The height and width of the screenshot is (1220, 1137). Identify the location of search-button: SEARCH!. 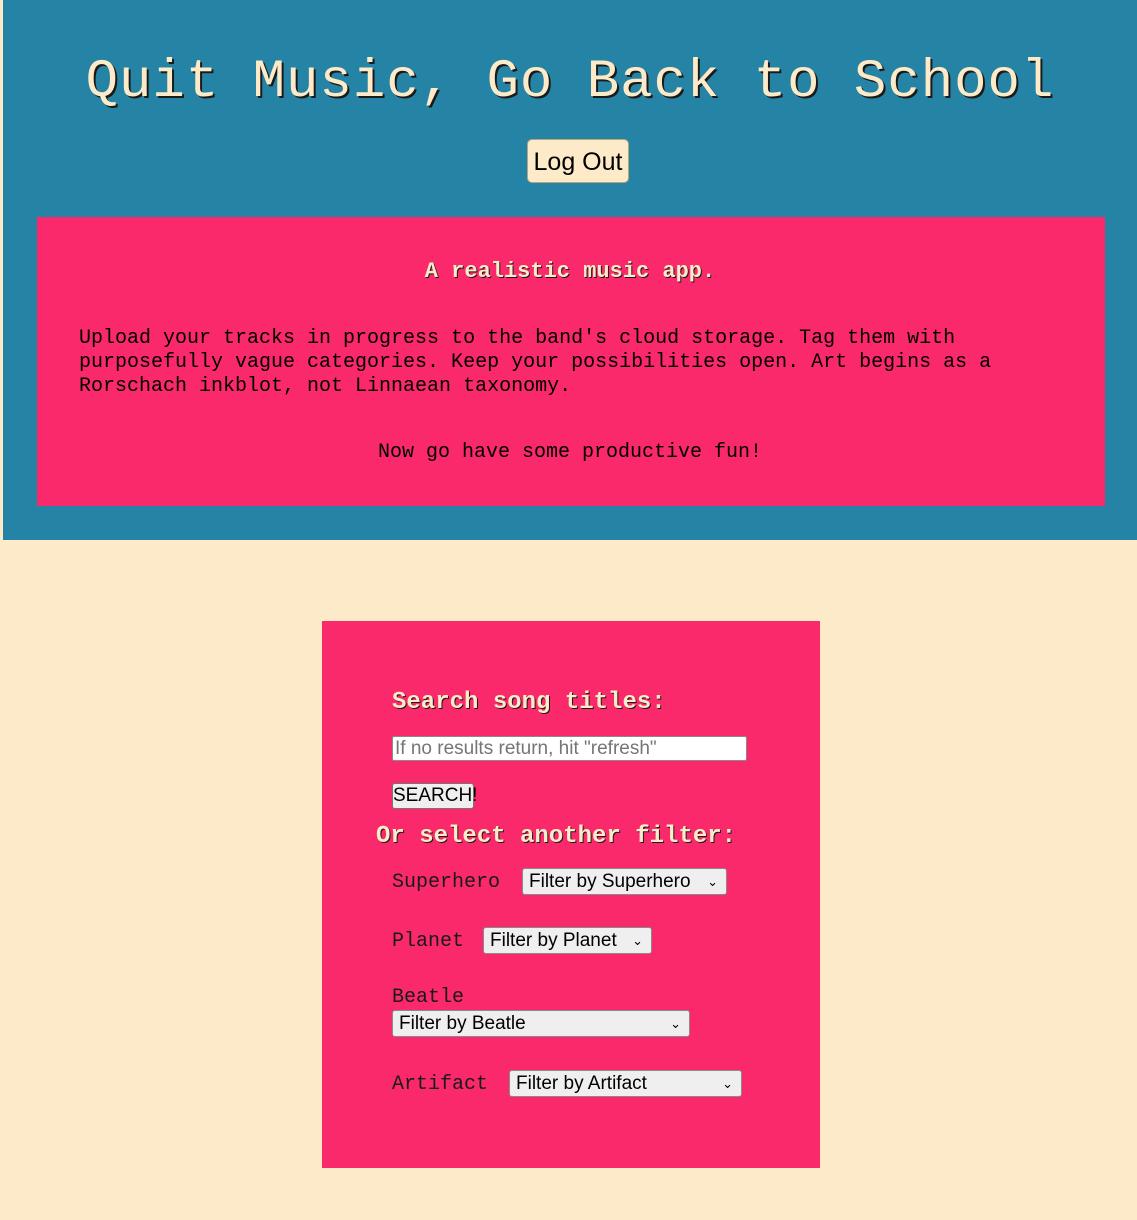
(434, 796).